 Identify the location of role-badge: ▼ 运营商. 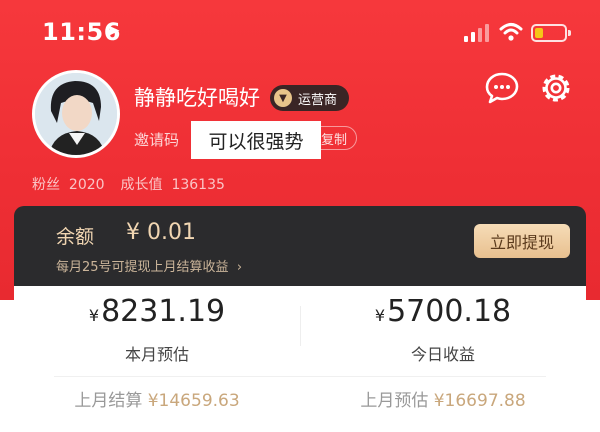
(310, 98).